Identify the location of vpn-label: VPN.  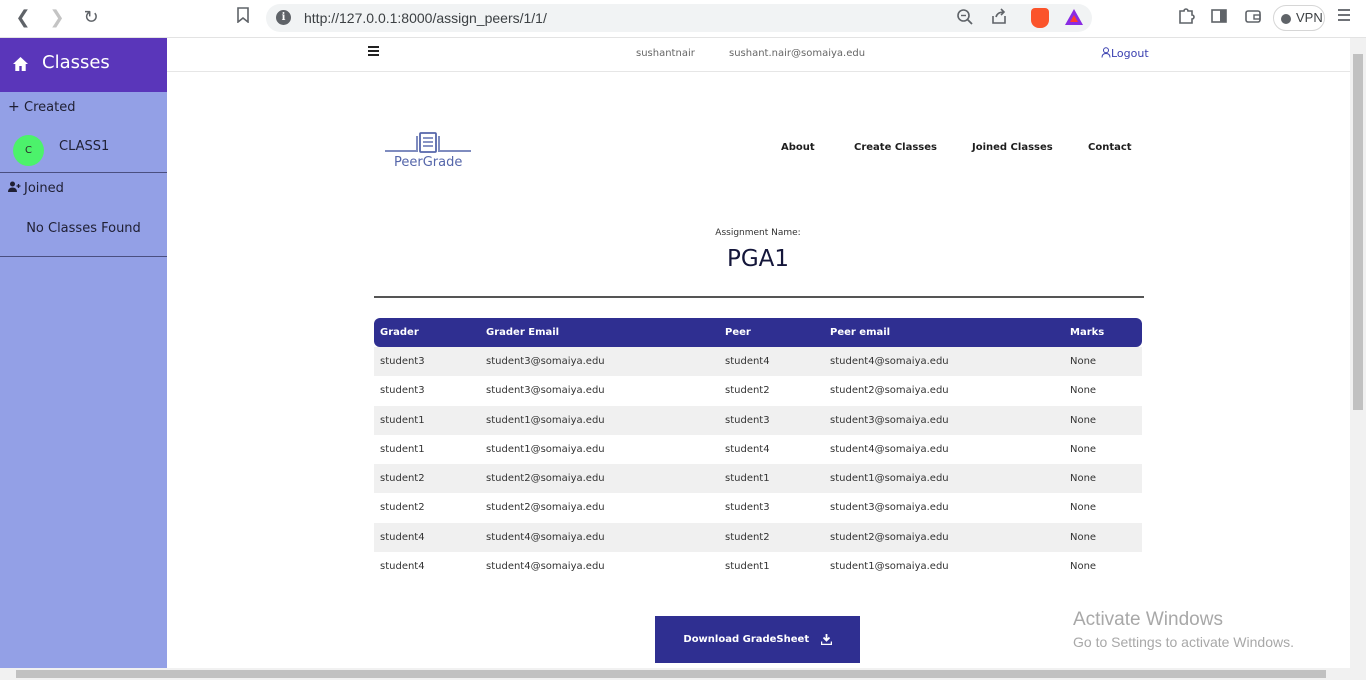
(1309, 17).